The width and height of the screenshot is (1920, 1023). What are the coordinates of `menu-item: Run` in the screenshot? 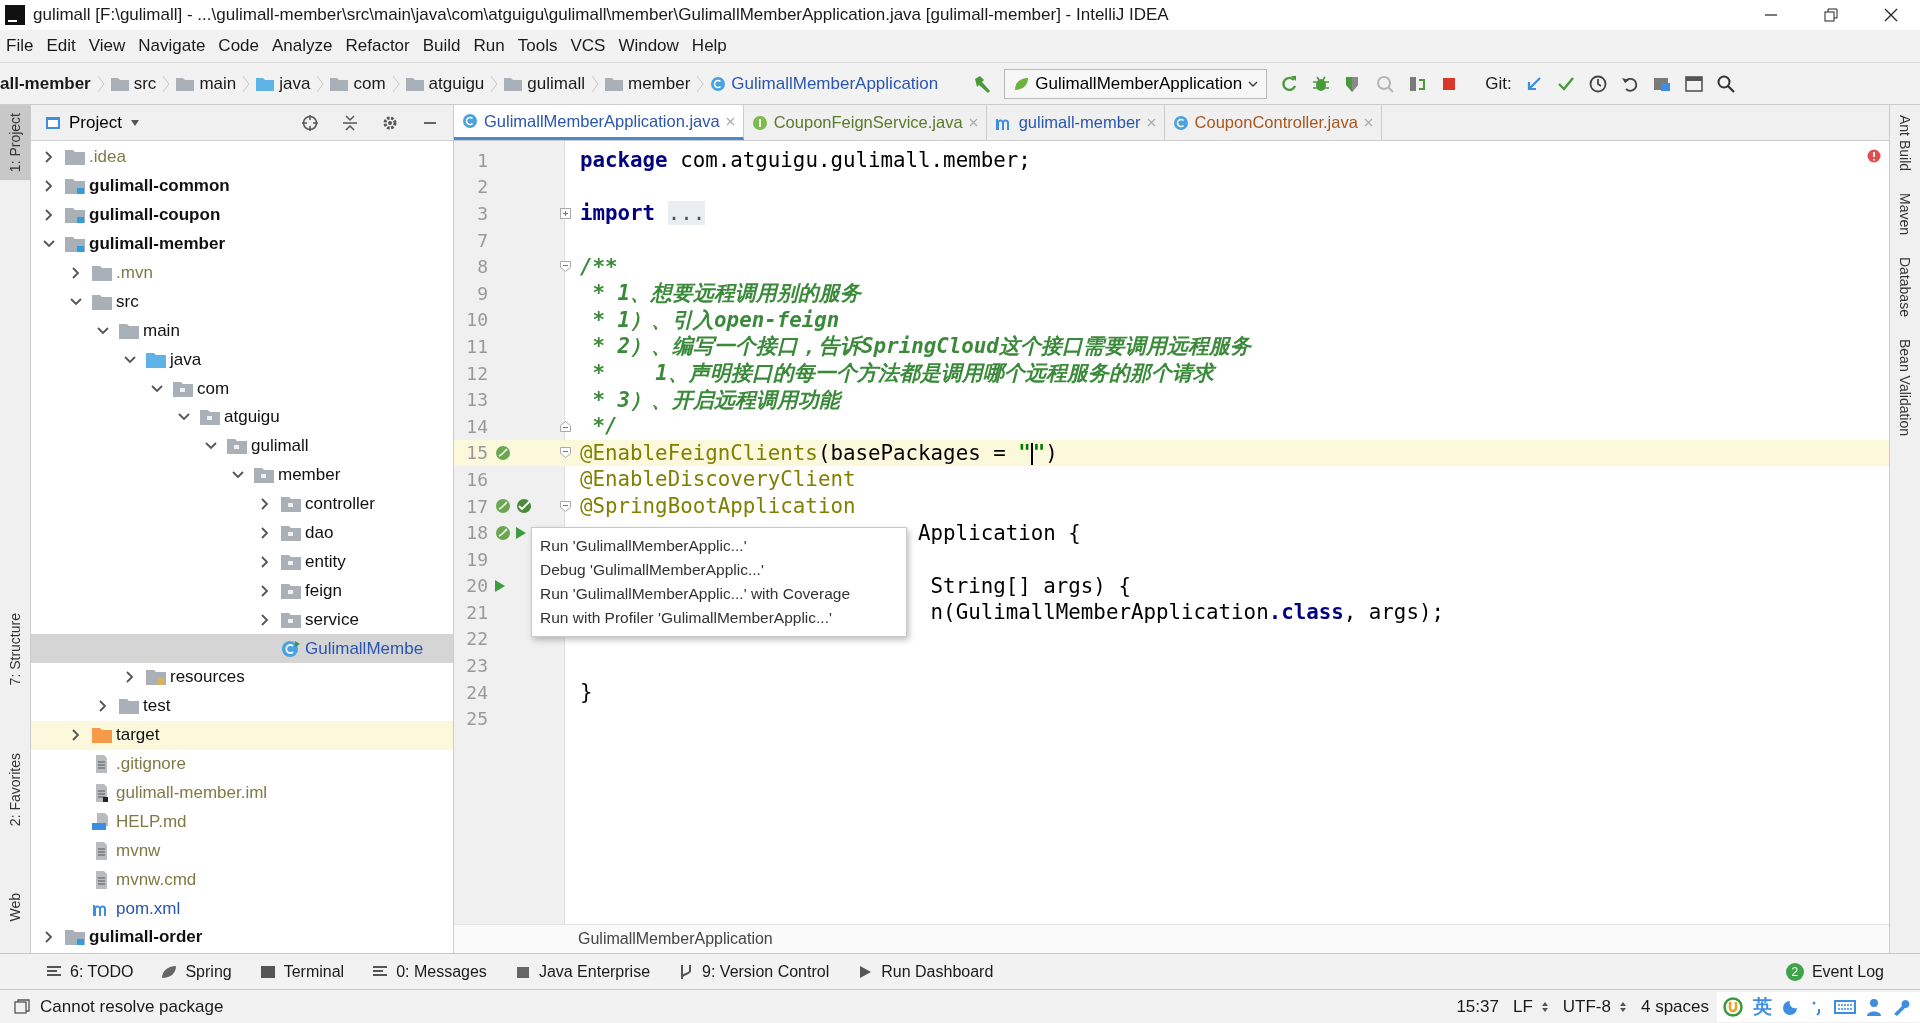 It's located at (489, 46).